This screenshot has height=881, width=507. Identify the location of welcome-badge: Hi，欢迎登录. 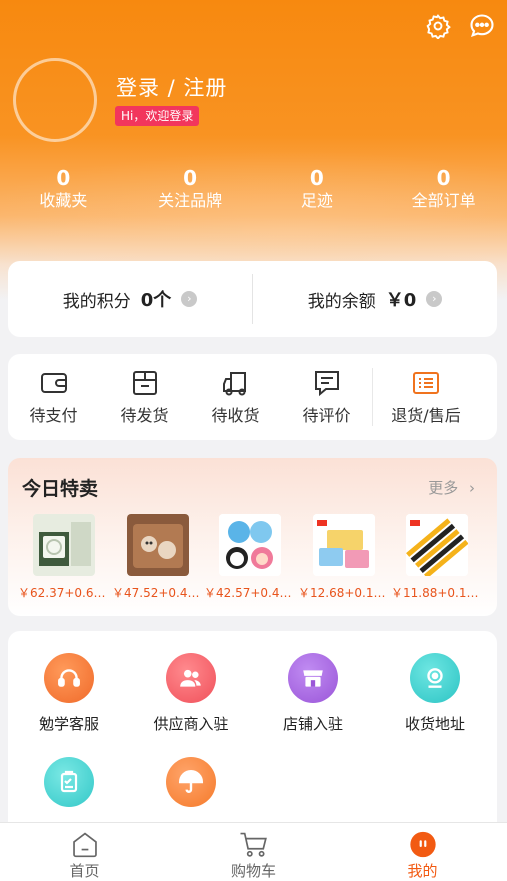
(157, 116).